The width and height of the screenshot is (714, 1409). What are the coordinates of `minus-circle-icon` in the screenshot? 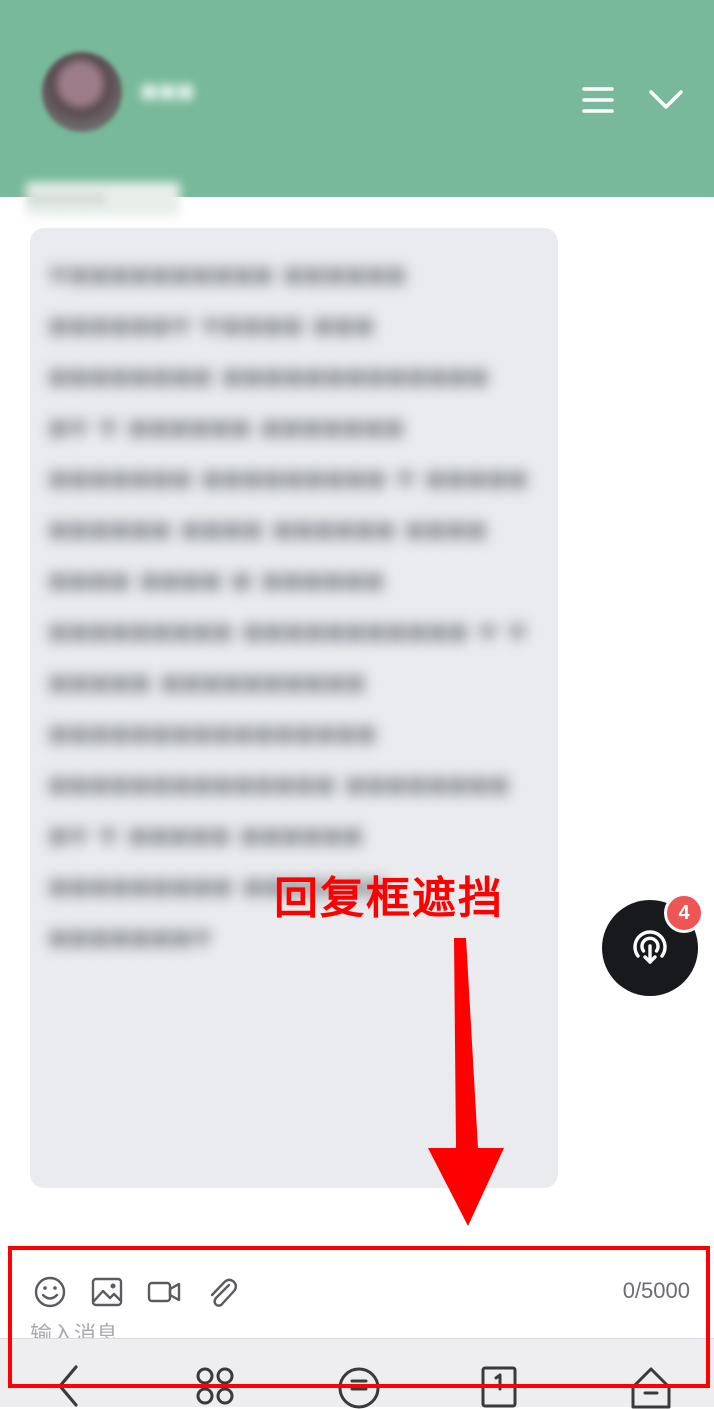 It's located at (359, 1386).